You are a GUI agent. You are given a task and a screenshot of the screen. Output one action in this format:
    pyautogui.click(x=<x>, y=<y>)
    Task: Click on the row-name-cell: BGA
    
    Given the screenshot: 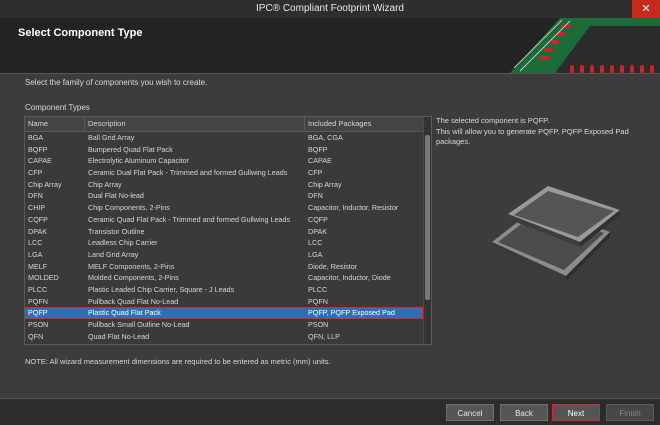 What is the action you would take?
    pyautogui.click(x=36, y=137)
    